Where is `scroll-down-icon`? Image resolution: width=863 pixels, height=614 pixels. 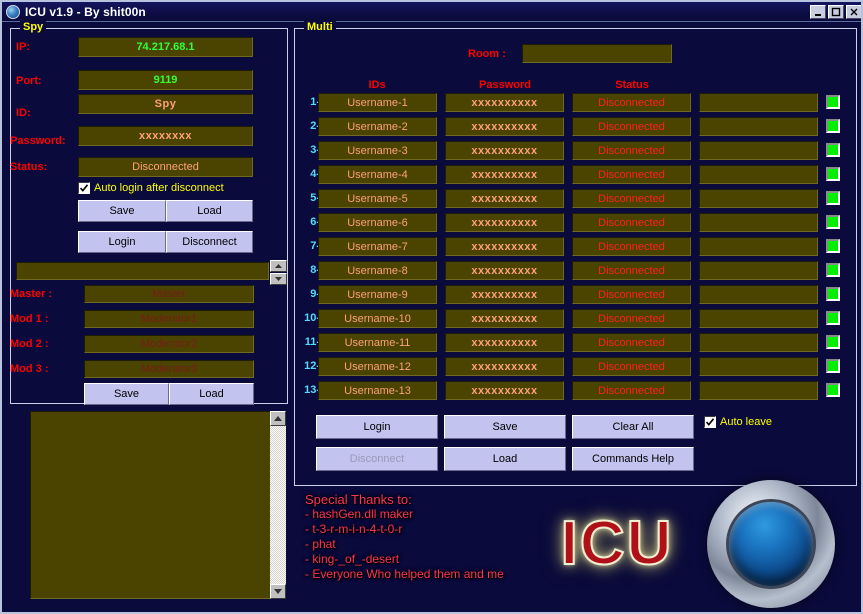
scroll-down-icon is located at coordinates (278, 591).